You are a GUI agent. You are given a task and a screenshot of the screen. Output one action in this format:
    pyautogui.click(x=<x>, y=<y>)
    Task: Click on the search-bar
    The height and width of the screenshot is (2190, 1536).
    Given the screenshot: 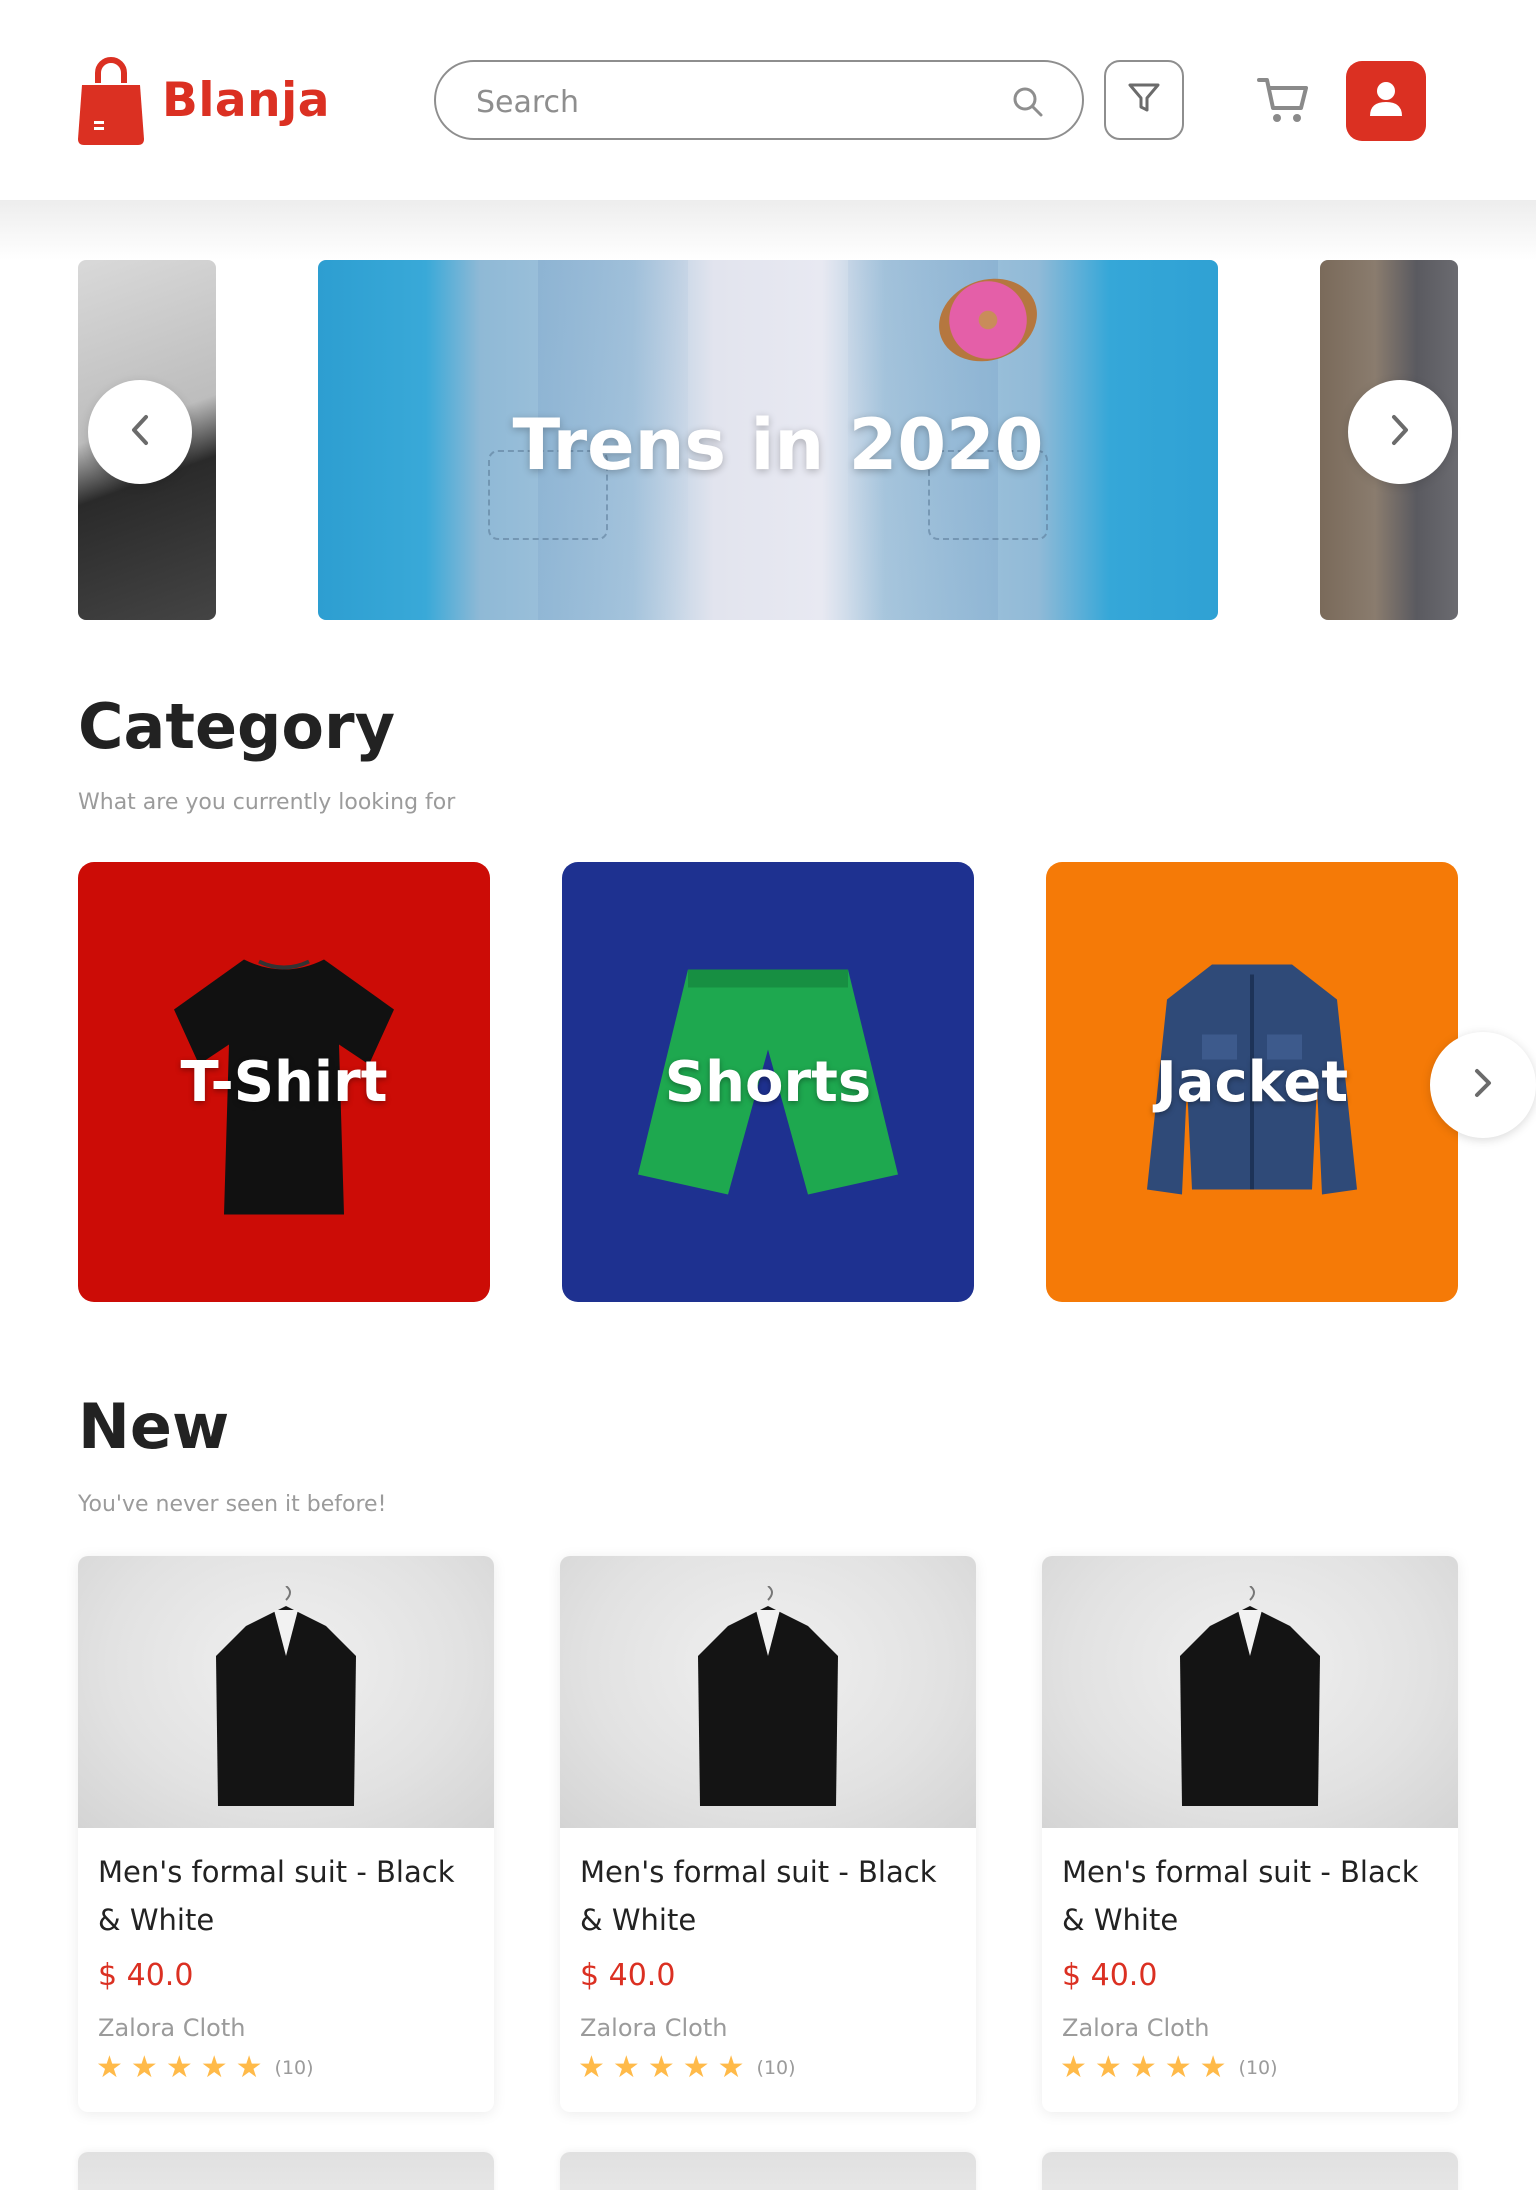 What is the action you would take?
    pyautogui.click(x=759, y=100)
    